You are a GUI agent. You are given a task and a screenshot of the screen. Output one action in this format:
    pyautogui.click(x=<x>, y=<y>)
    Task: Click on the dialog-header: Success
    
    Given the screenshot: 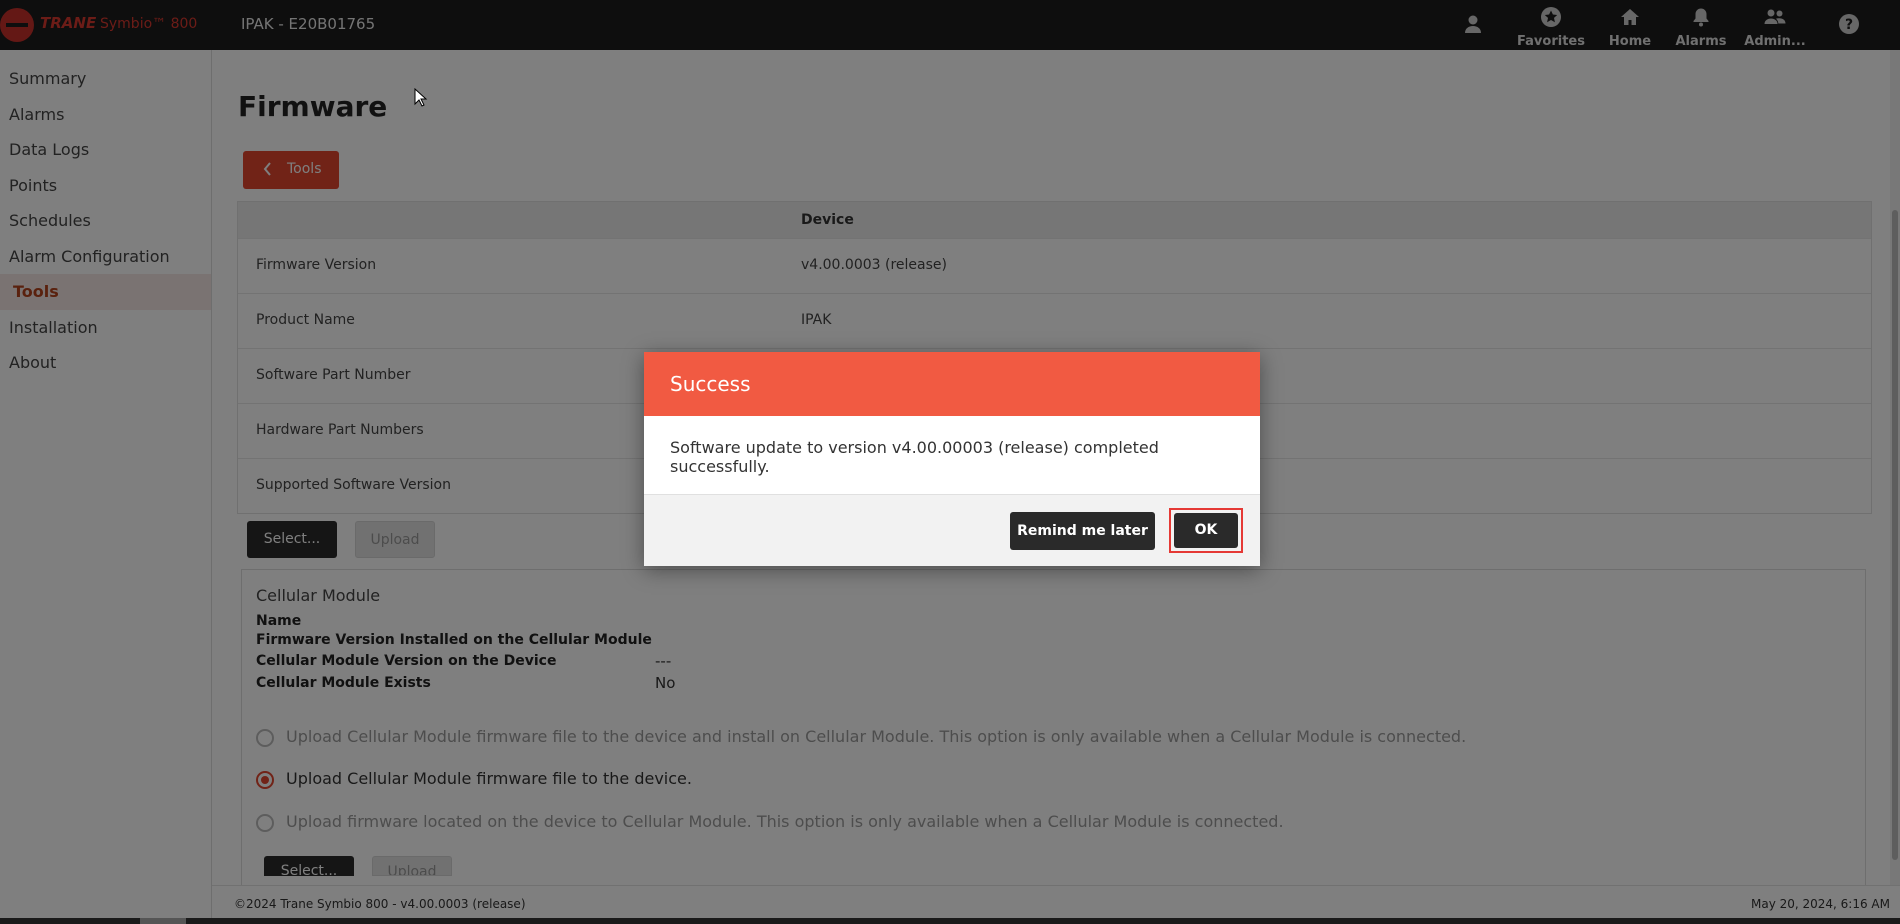 What is the action you would take?
    pyautogui.click(x=952, y=384)
    